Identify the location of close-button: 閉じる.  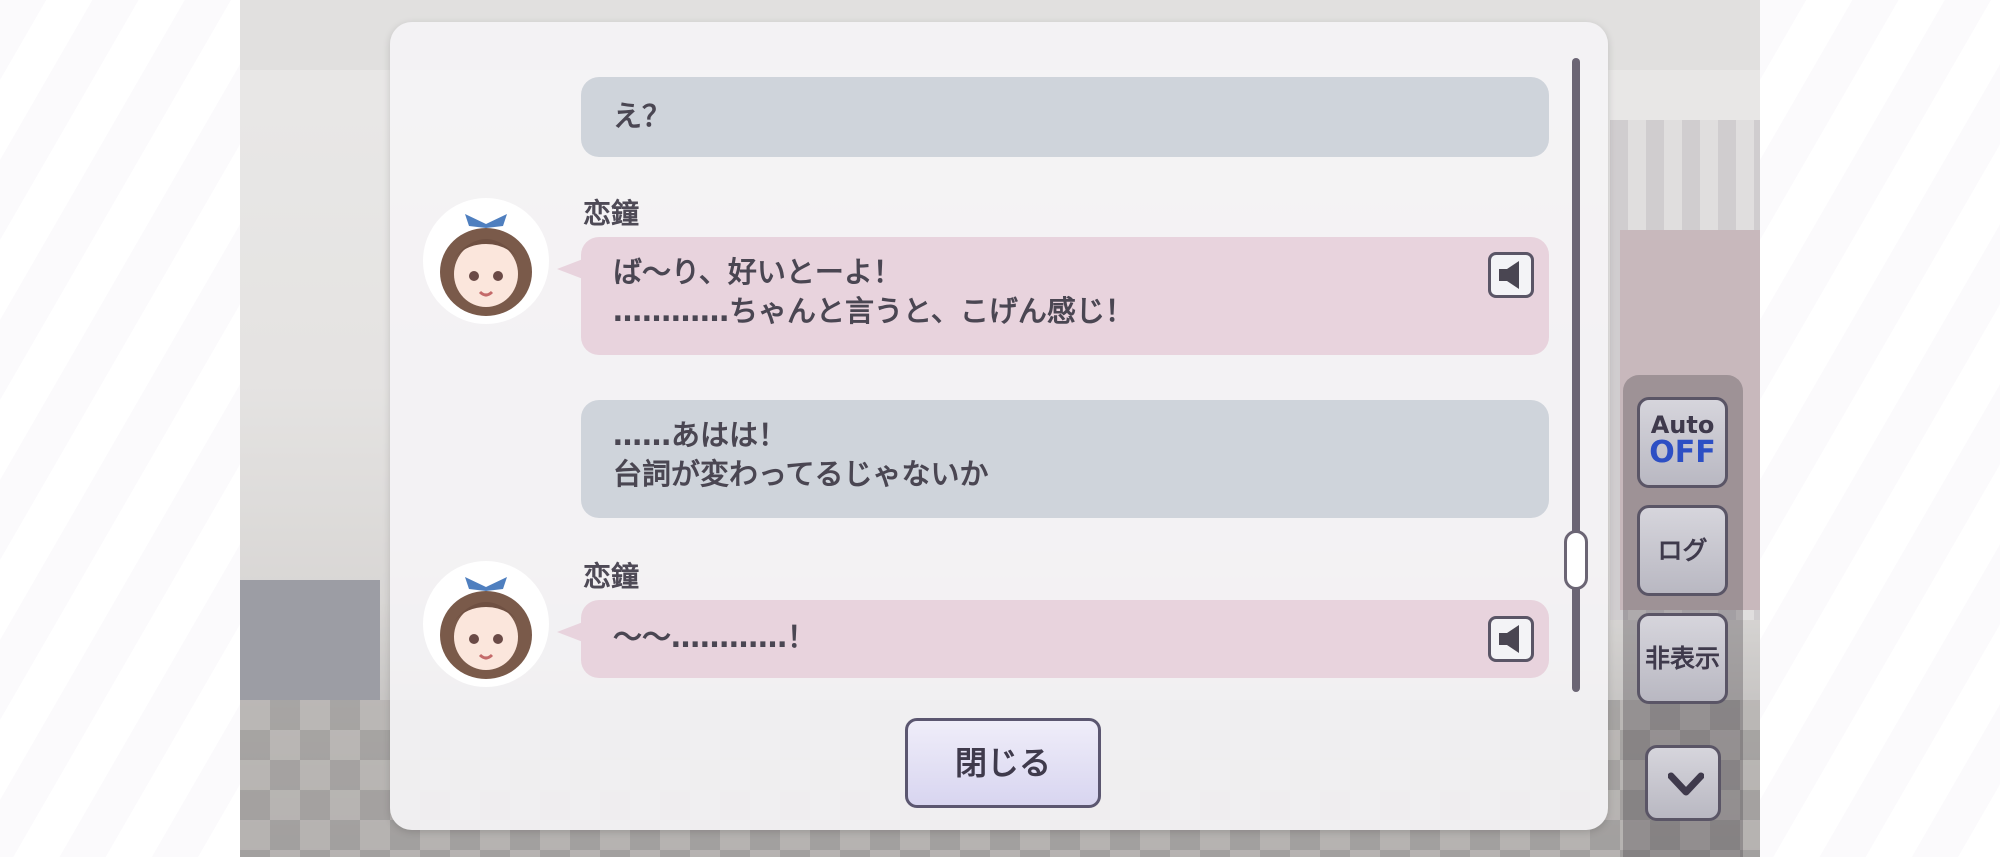
(1003, 763).